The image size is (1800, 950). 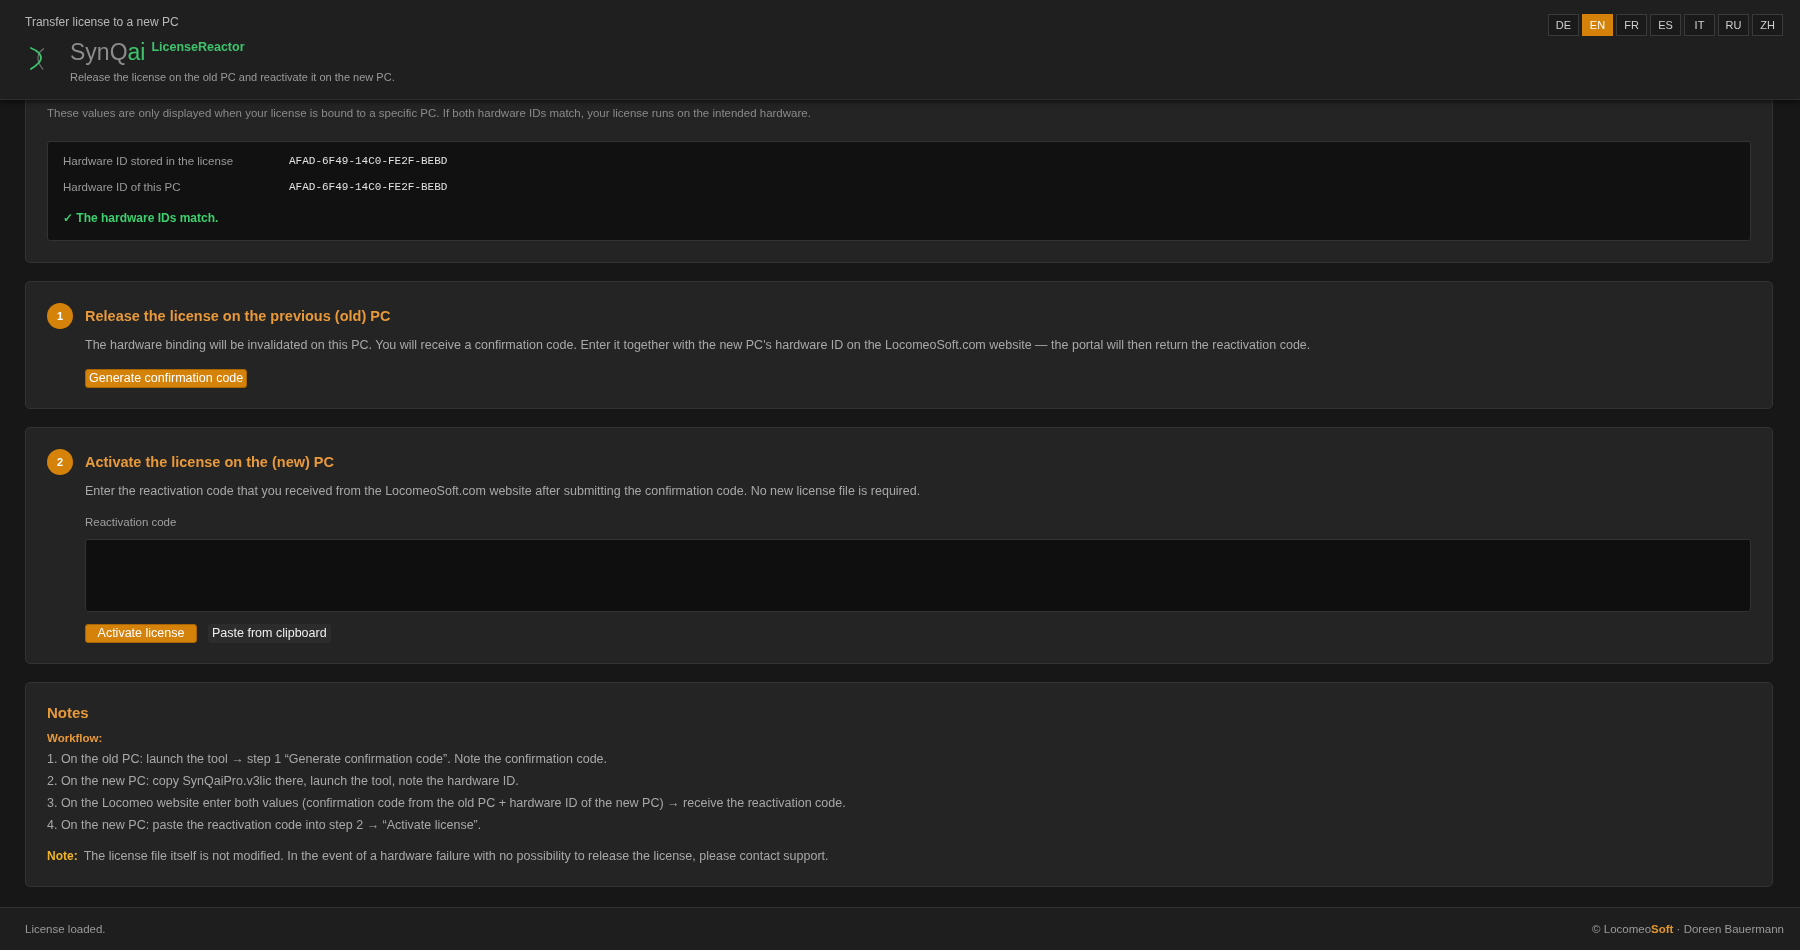 I want to click on step-description: The hardware binding will be invalidated on this PC. You will receive a confirmation code. Enter it together with the new PC's hardware ID on the LocomeoSoft.com website — the portal will then return the reactivation code., so click(x=698, y=345).